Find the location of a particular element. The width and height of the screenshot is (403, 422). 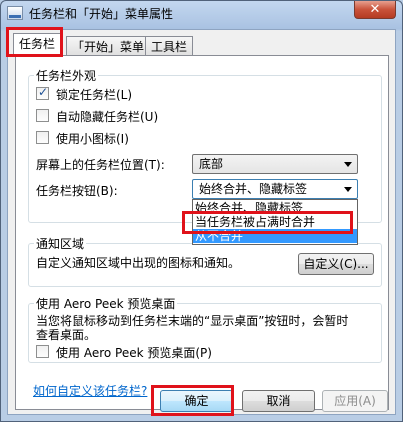

position-select: 底部 is located at coordinates (275, 164).